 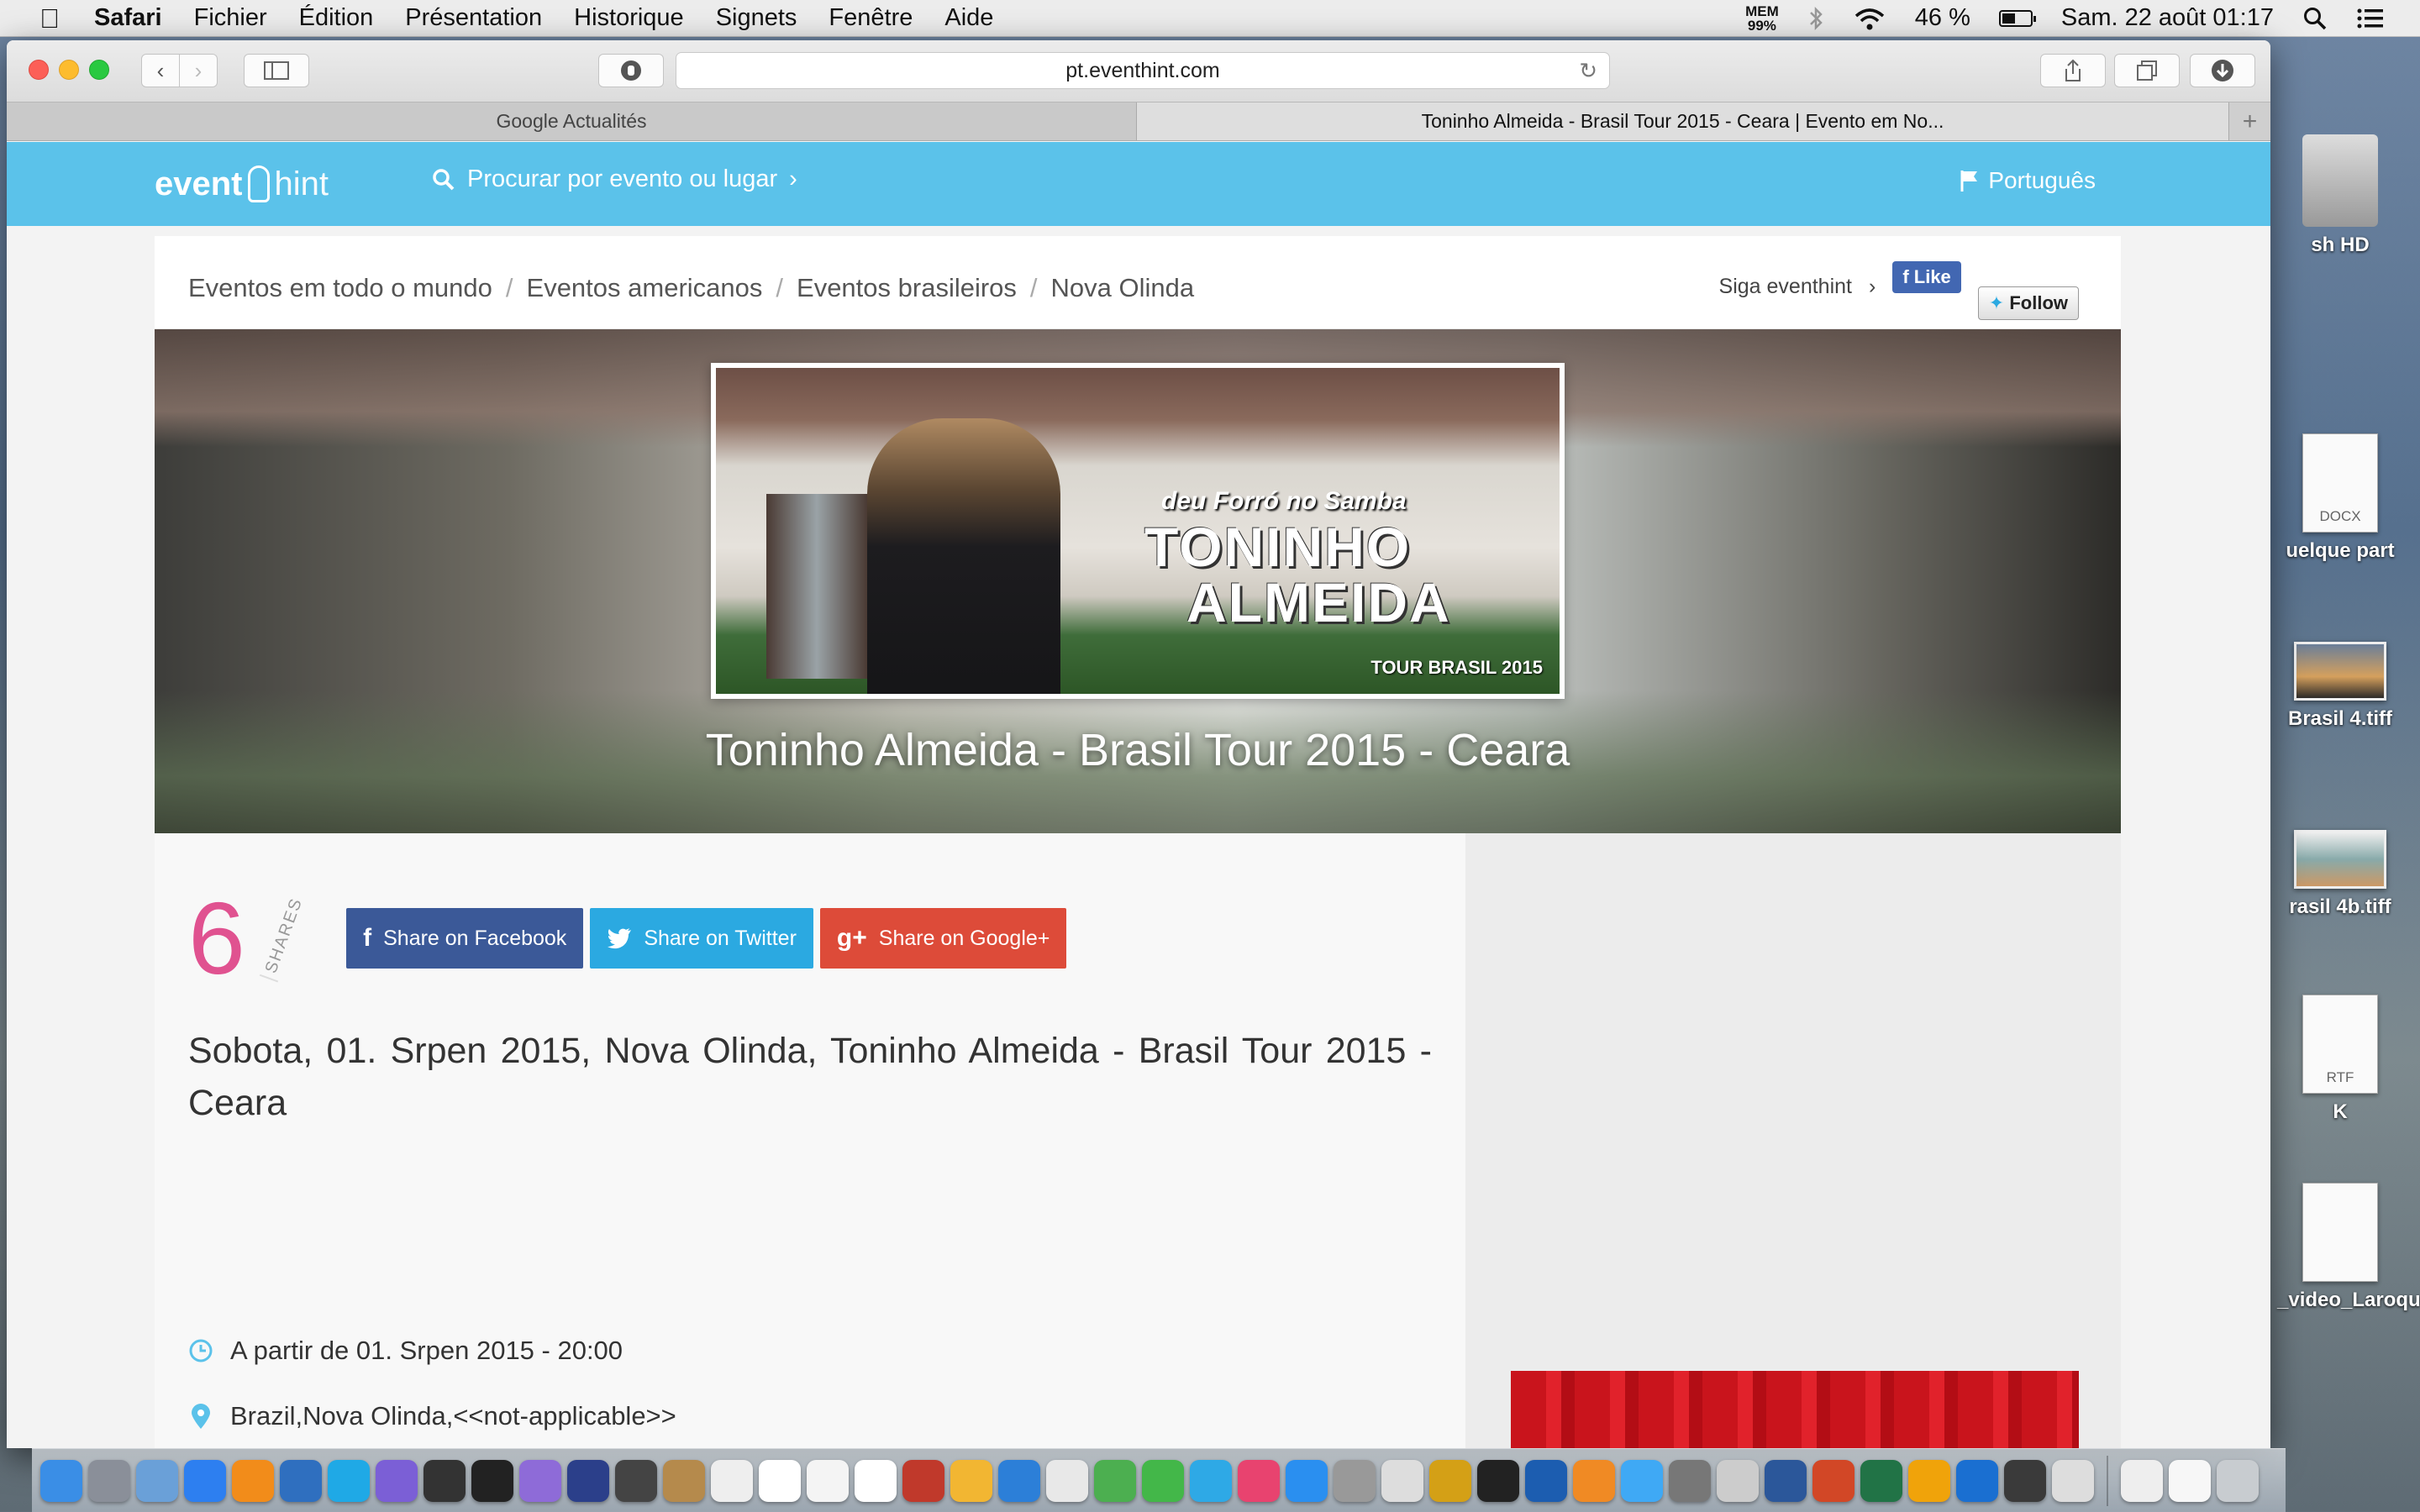 What do you see at coordinates (828, 1480) in the screenshot?
I see `textedit-icon` at bounding box center [828, 1480].